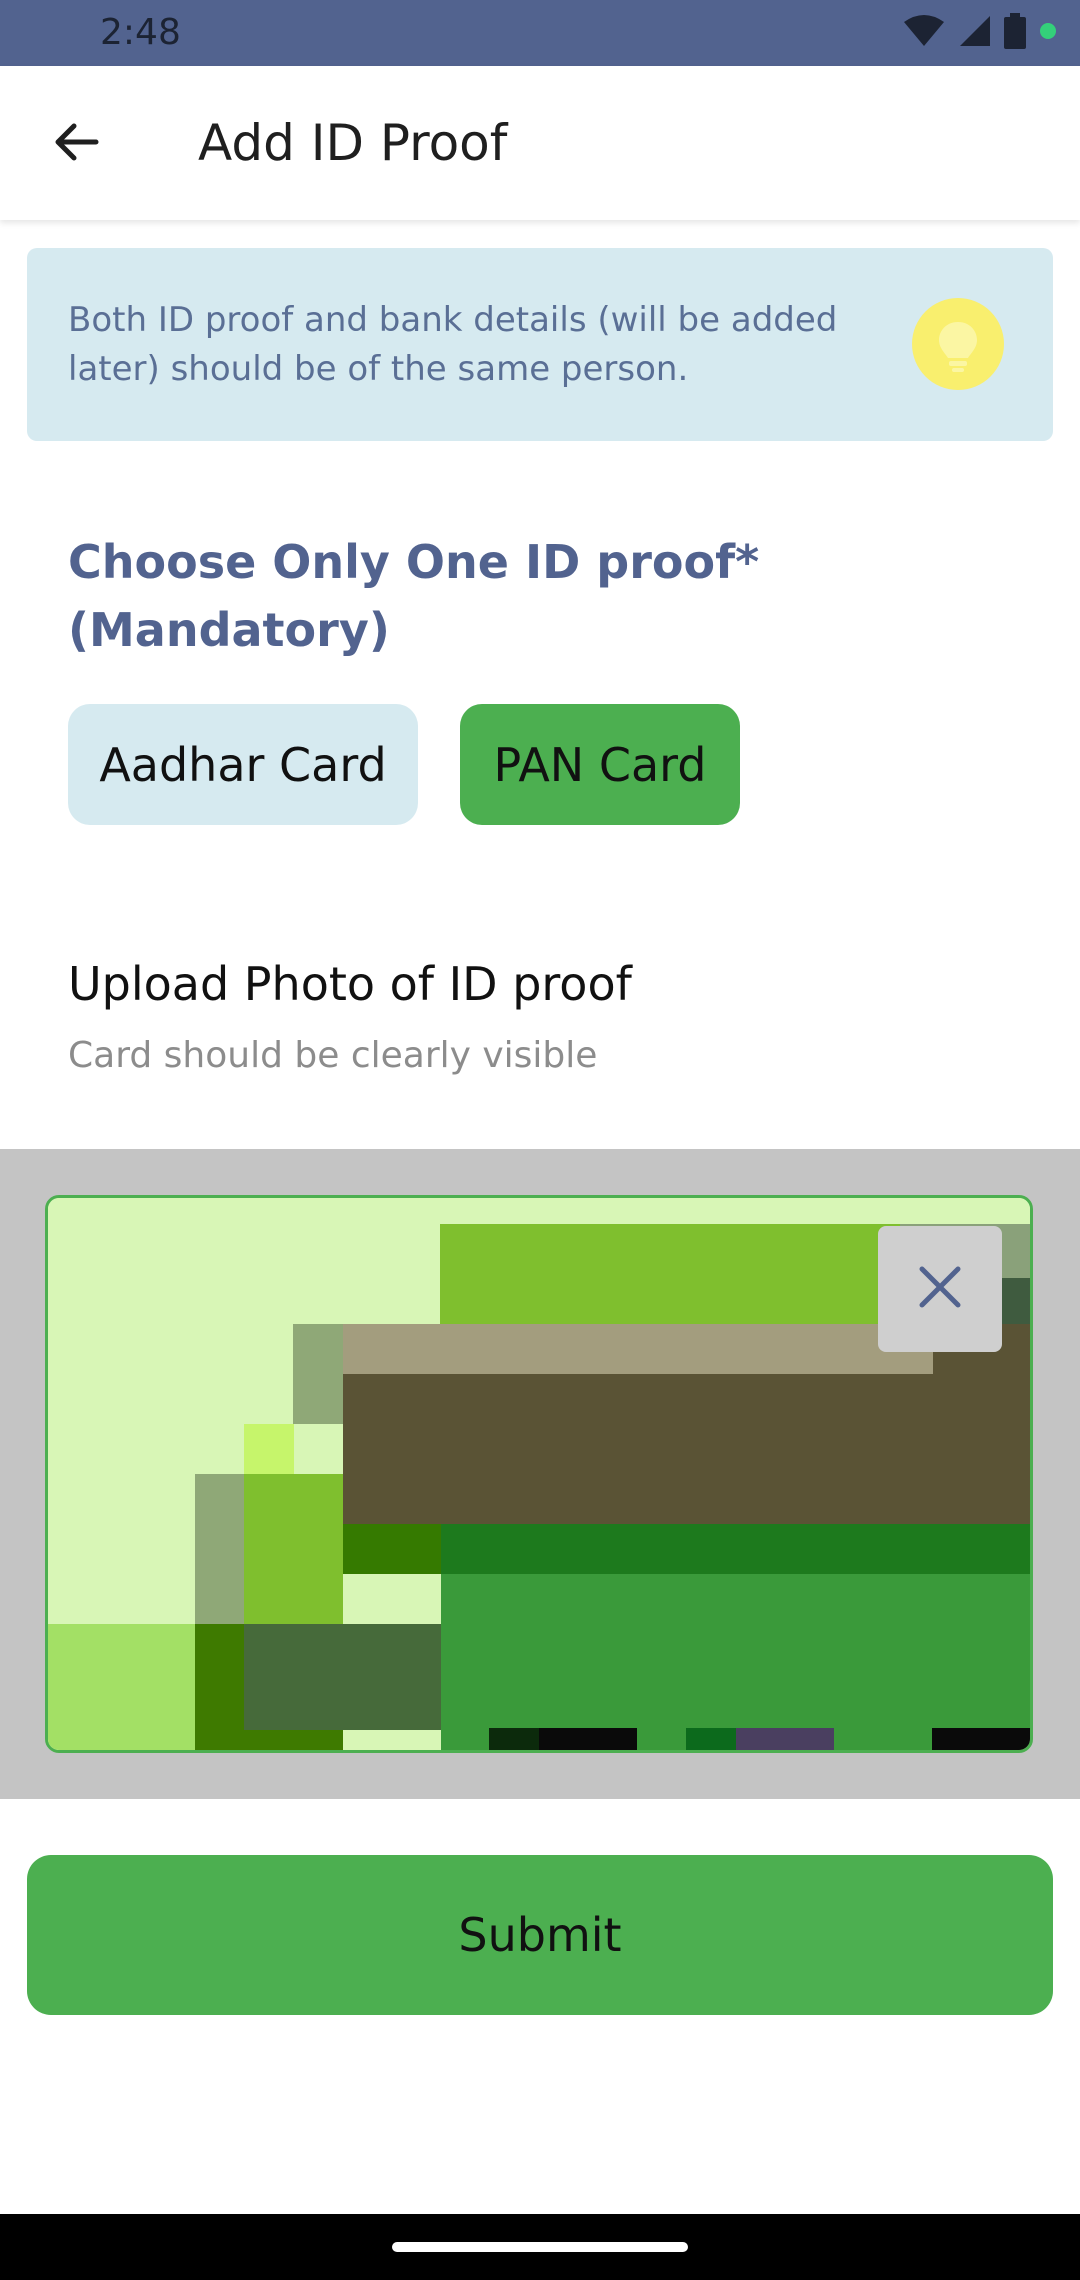 Image resolution: width=1080 pixels, height=2280 pixels. What do you see at coordinates (414, 596) in the screenshot?
I see `id-proof-heading: Choose Only One ID proof* (Mandatory)` at bounding box center [414, 596].